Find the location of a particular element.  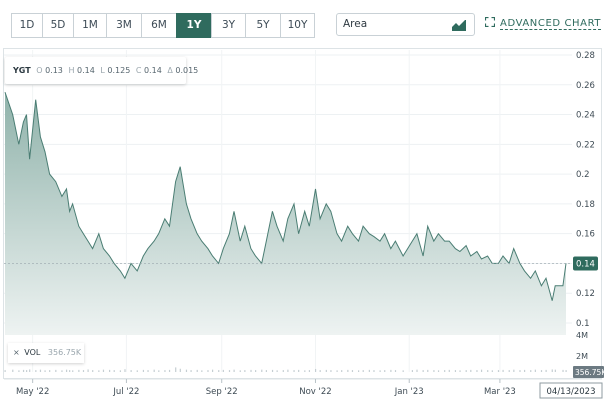

y-tick-label: 0.24 is located at coordinates (585, 116).